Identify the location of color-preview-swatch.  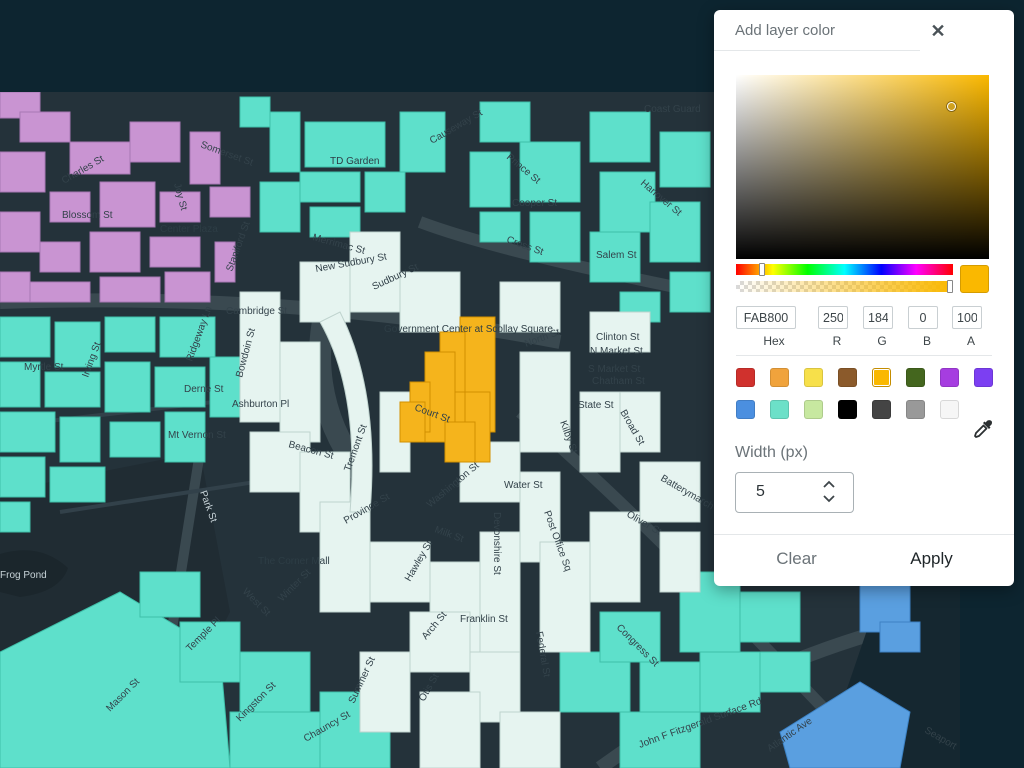
(974, 279).